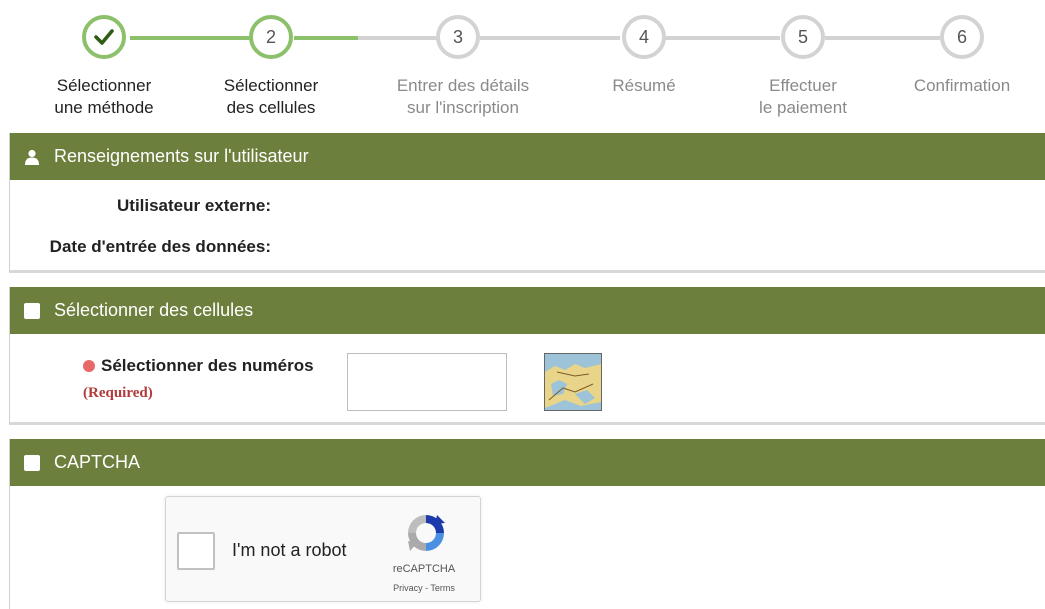  What do you see at coordinates (424, 588) in the screenshot?
I see `recaptcha-privacy-terms-link: Privacy - Terms` at bounding box center [424, 588].